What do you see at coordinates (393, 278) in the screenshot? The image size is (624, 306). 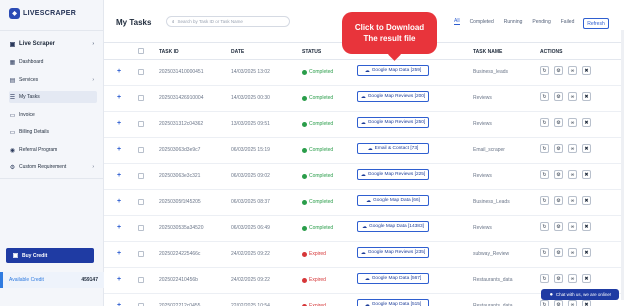 I see `download-result-button: ☁ Google Map Data [567]` at bounding box center [393, 278].